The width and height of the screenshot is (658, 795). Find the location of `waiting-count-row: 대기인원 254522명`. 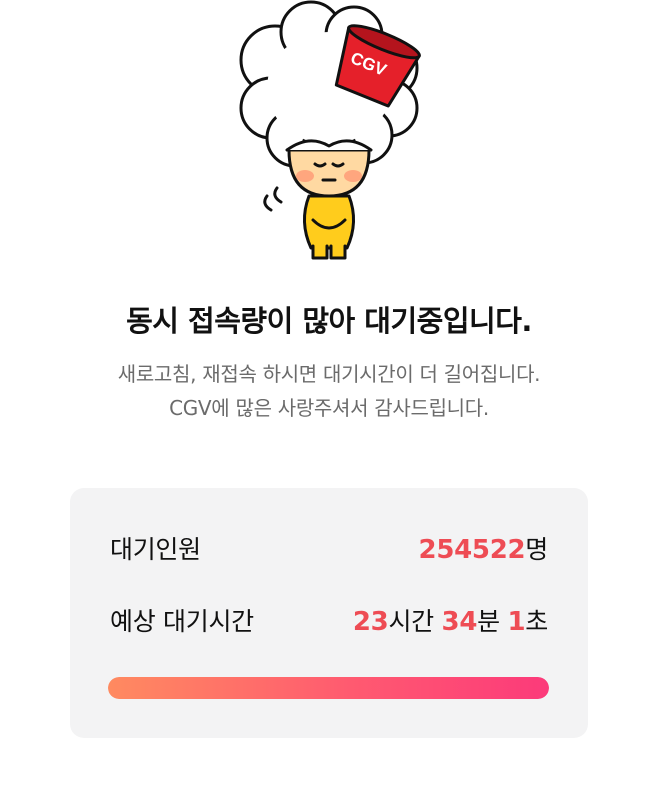

waiting-count-row: 대기인원 254522명 is located at coordinates (329, 548).